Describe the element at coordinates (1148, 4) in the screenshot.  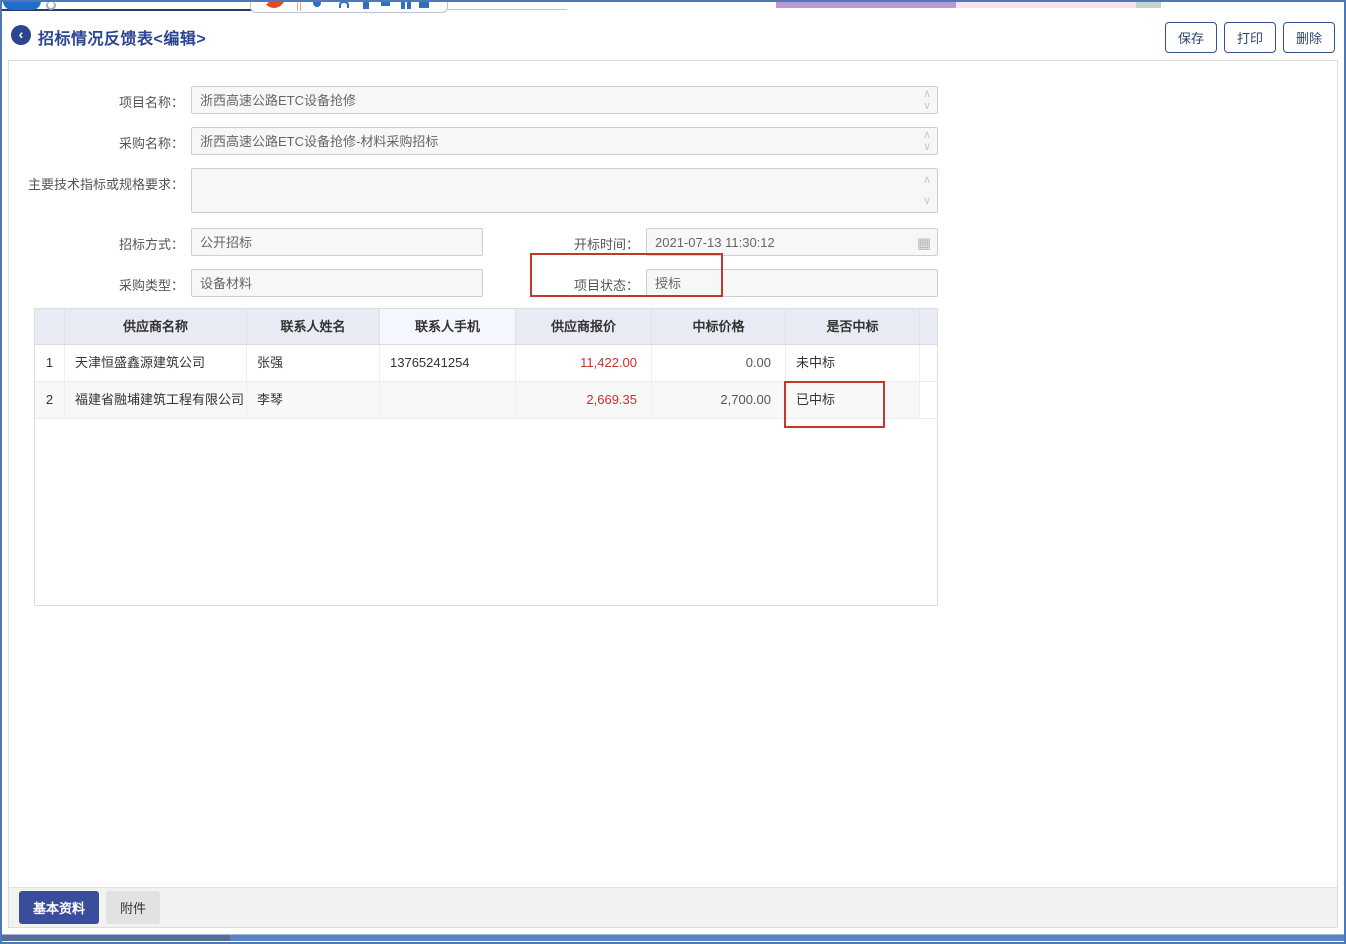
I see `top-strip-gray` at that location.